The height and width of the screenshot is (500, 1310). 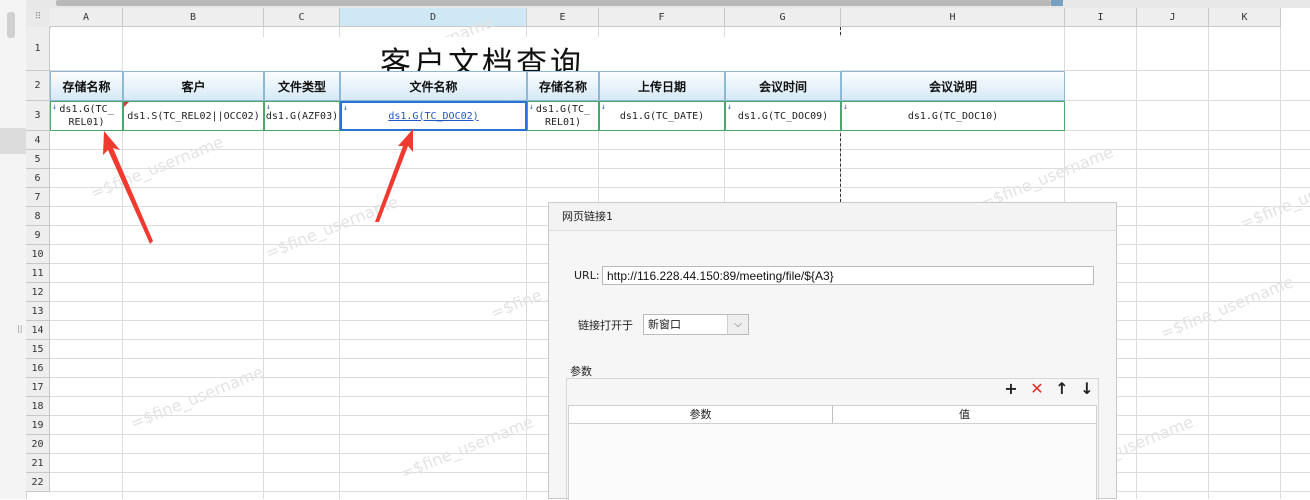 I want to click on column-header-a: A, so click(x=86, y=17).